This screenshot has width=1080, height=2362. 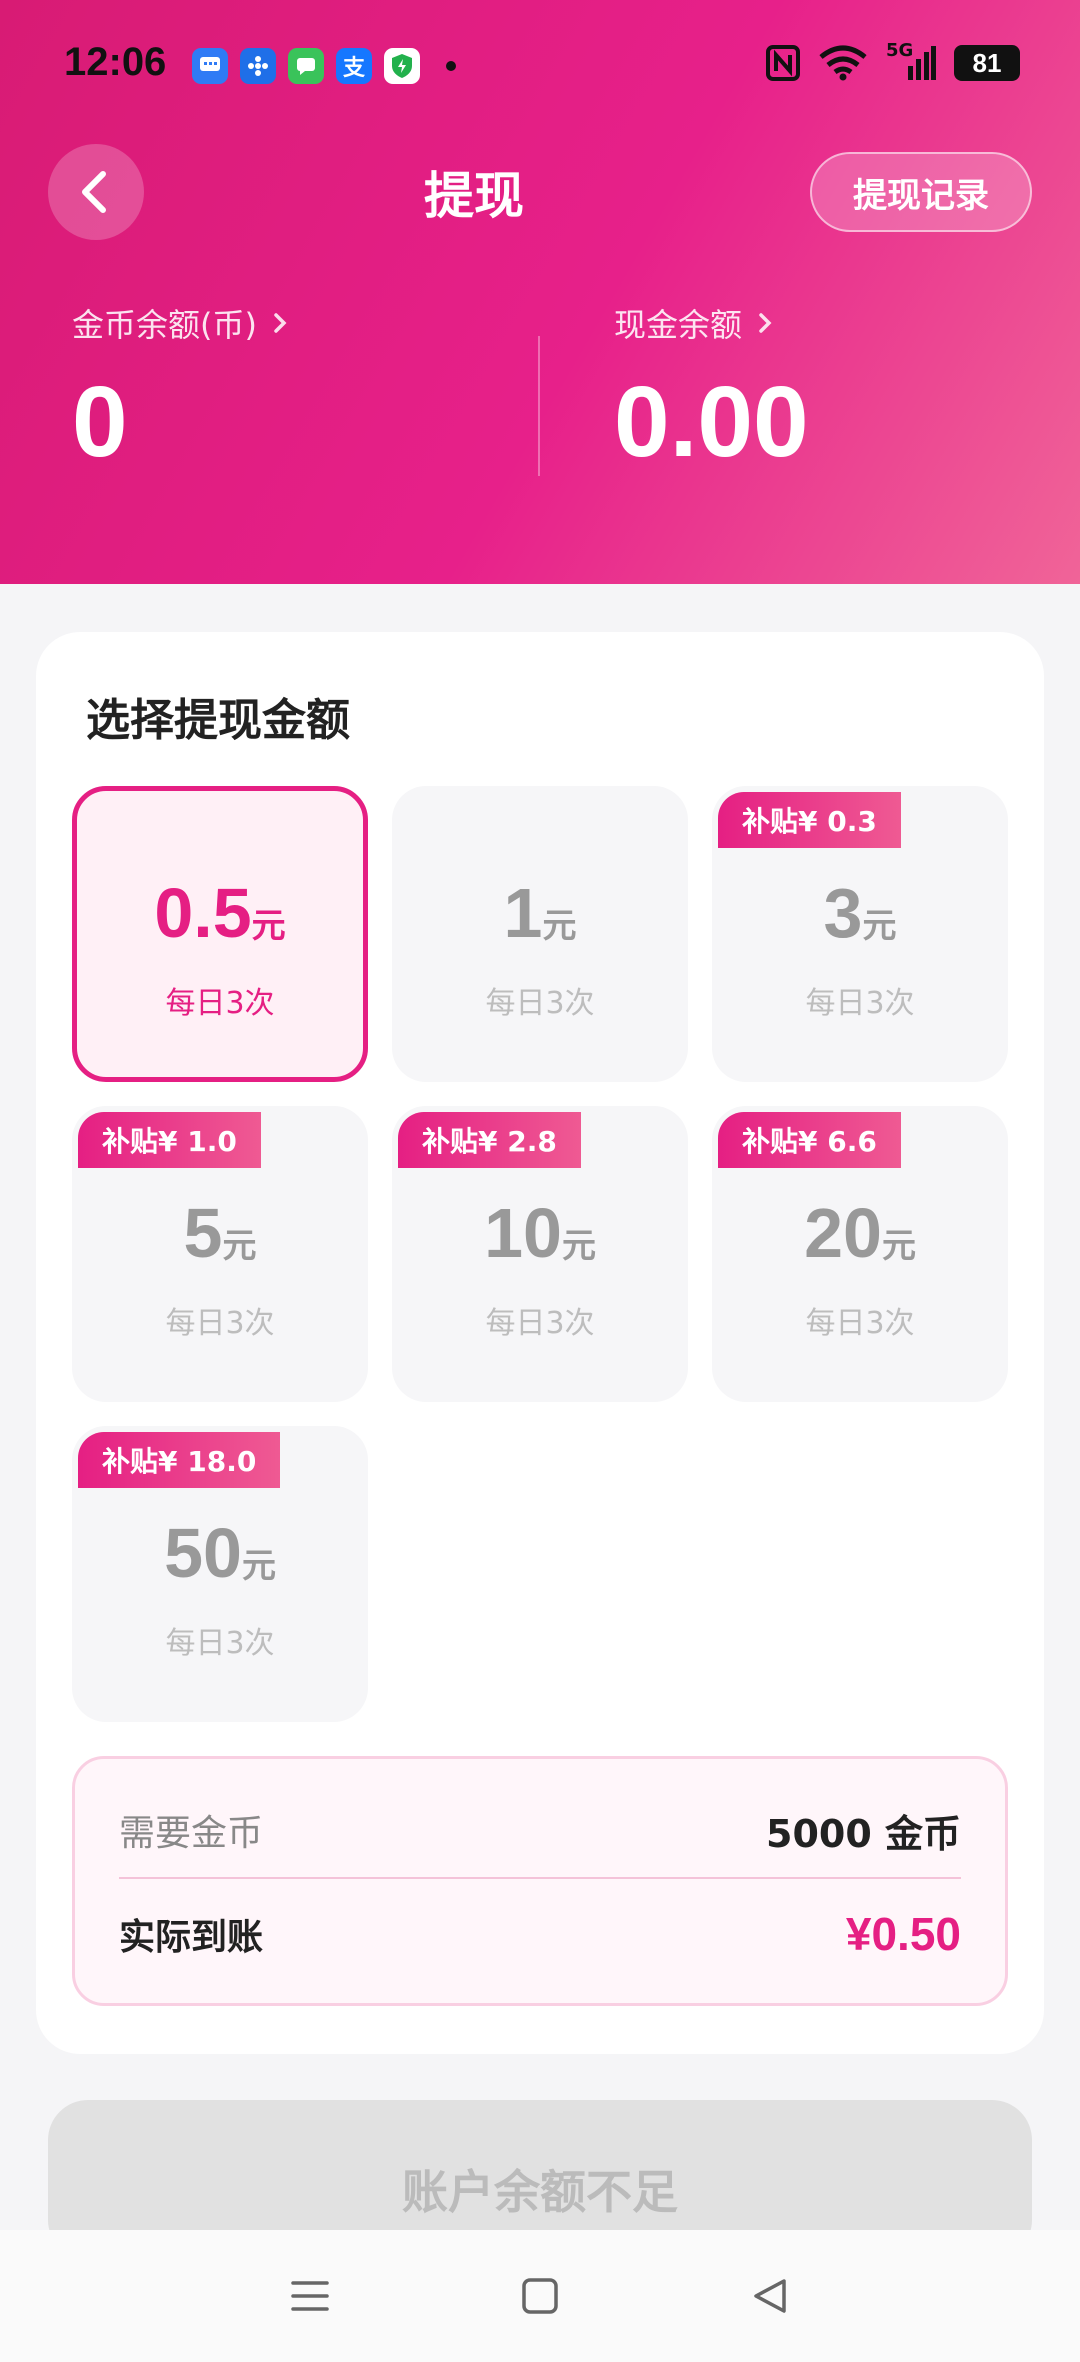 I want to click on balance-divider, so click(x=539, y=406).